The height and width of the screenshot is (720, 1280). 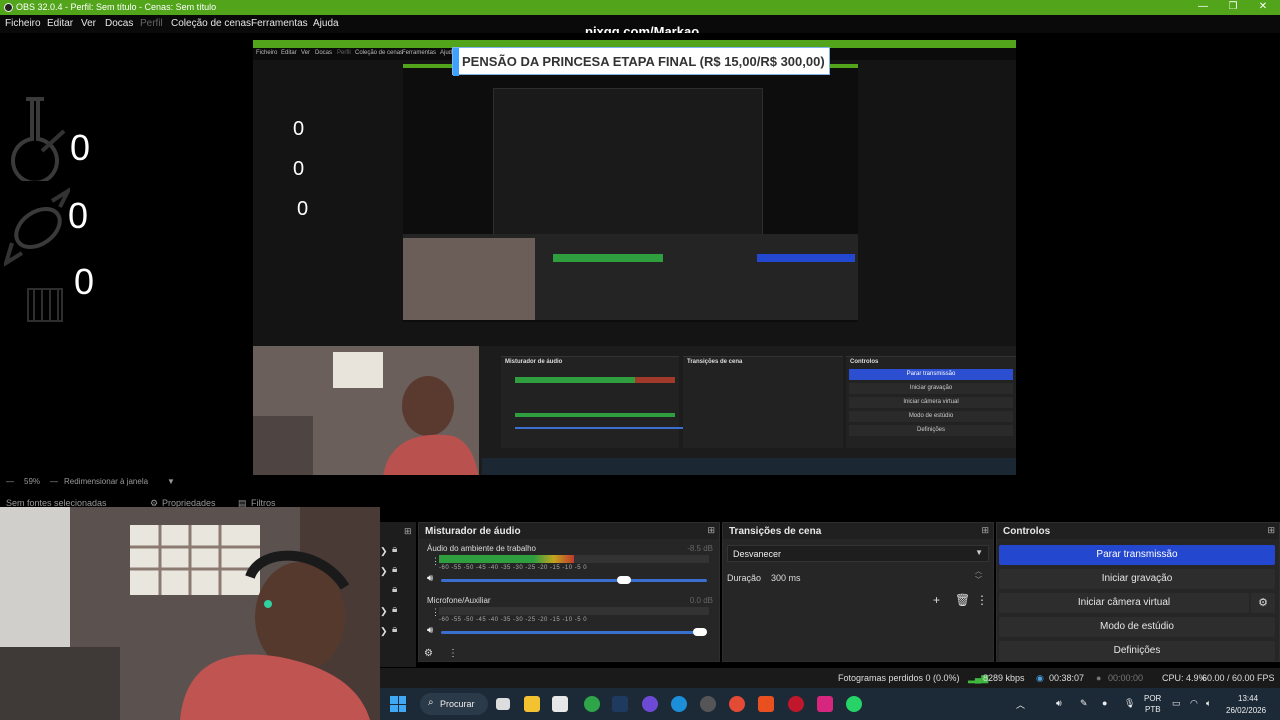 I want to click on task-view-icon, so click(x=503, y=704).